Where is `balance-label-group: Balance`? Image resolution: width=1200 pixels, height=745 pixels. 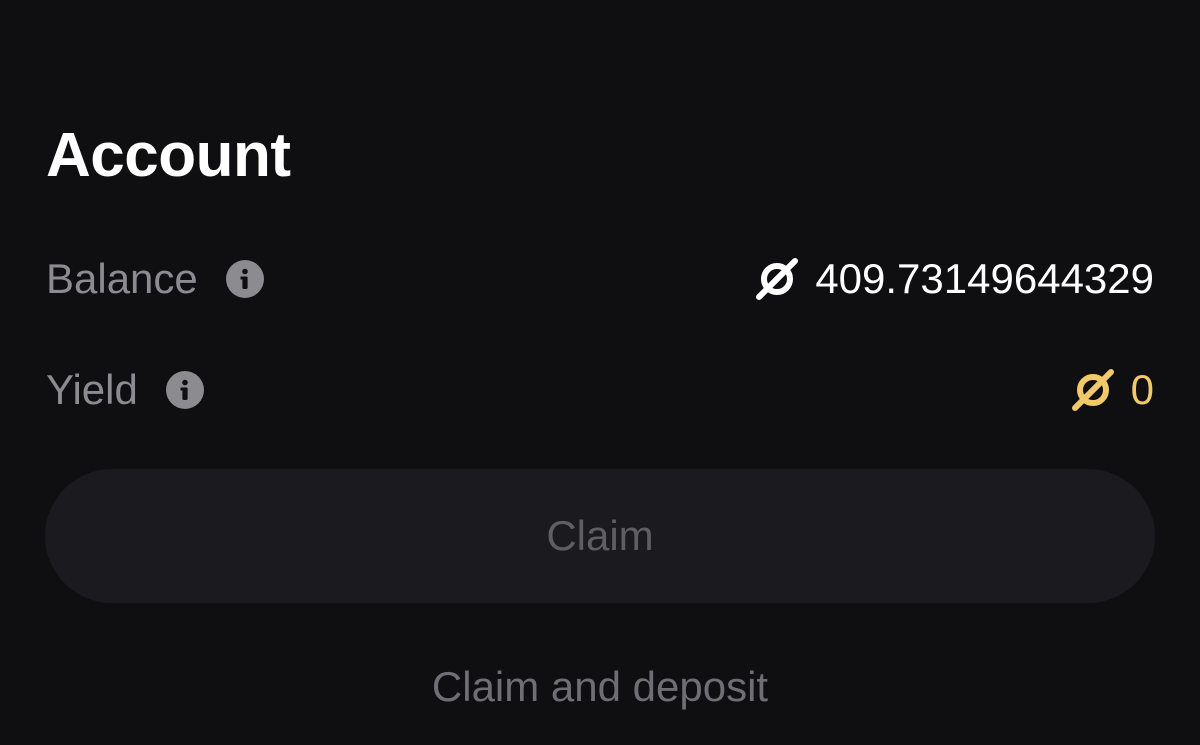
balance-label-group: Balance is located at coordinates (155, 279).